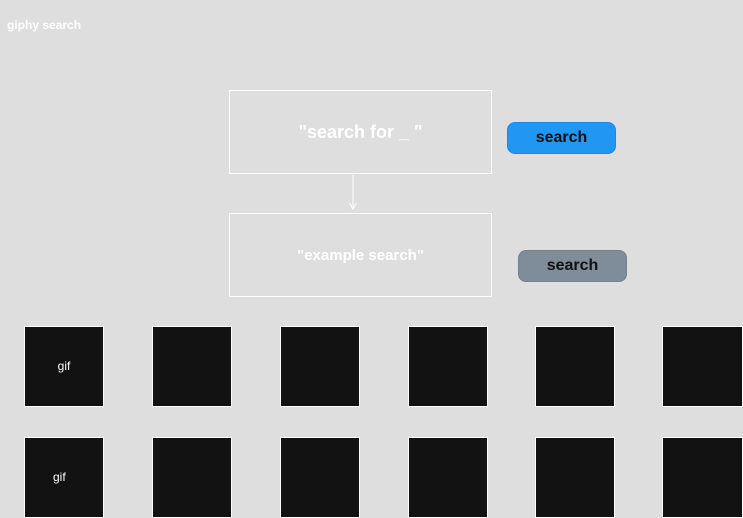 This screenshot has width=743, height=518. I want to click on search-query-box: "search for _ ", so click(360, 132).